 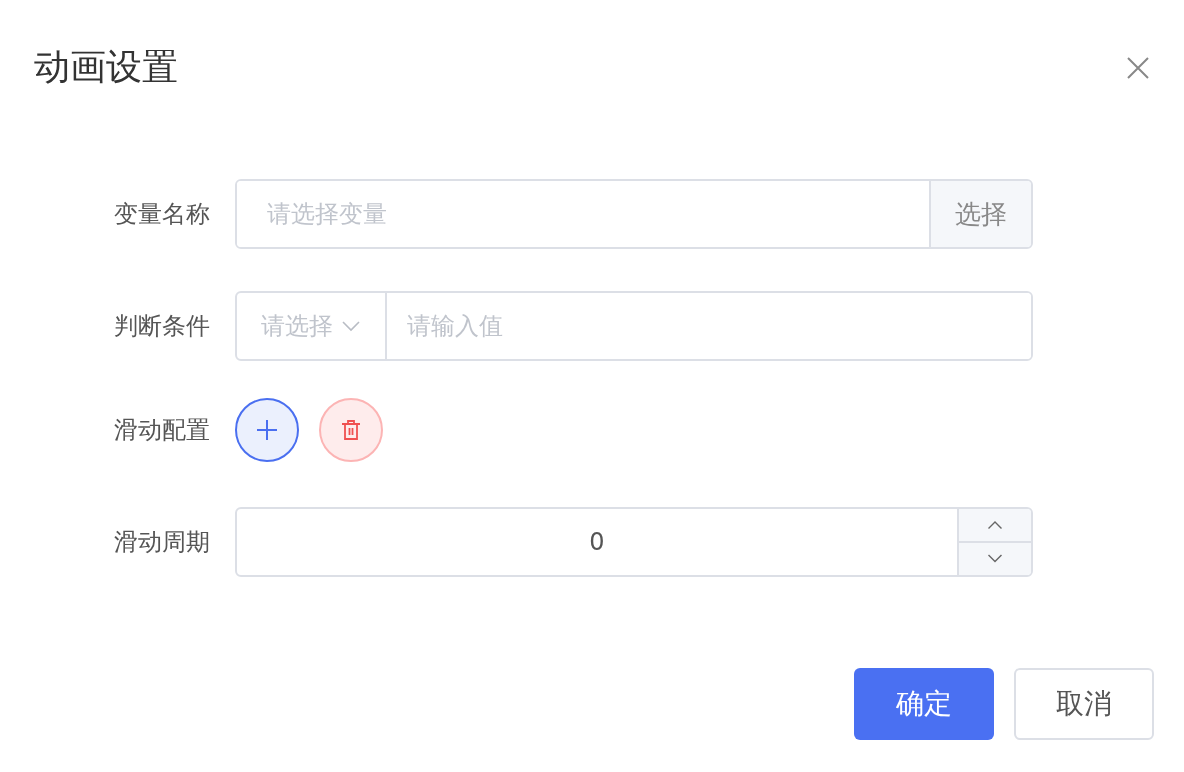 What do you see at coordinates (634, 326) in the screenshot?
I see `input-group: 请选择 请输入值` at bounding box center [634, 326].